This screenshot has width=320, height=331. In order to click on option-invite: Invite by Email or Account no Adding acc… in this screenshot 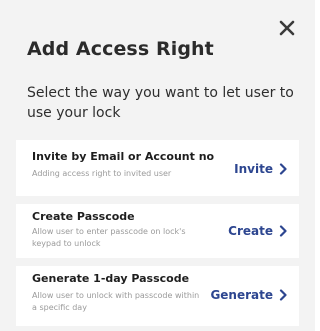, I will do `click(157, 168)`.